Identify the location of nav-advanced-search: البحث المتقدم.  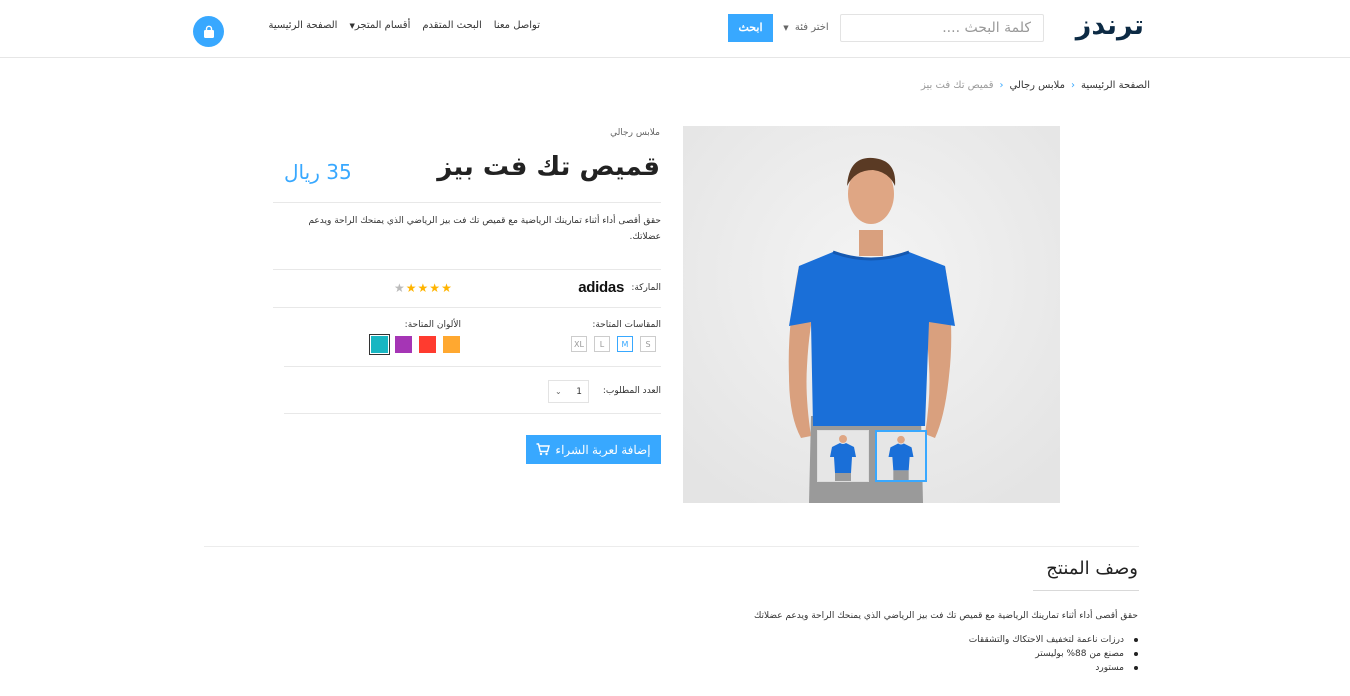
(451, 28).